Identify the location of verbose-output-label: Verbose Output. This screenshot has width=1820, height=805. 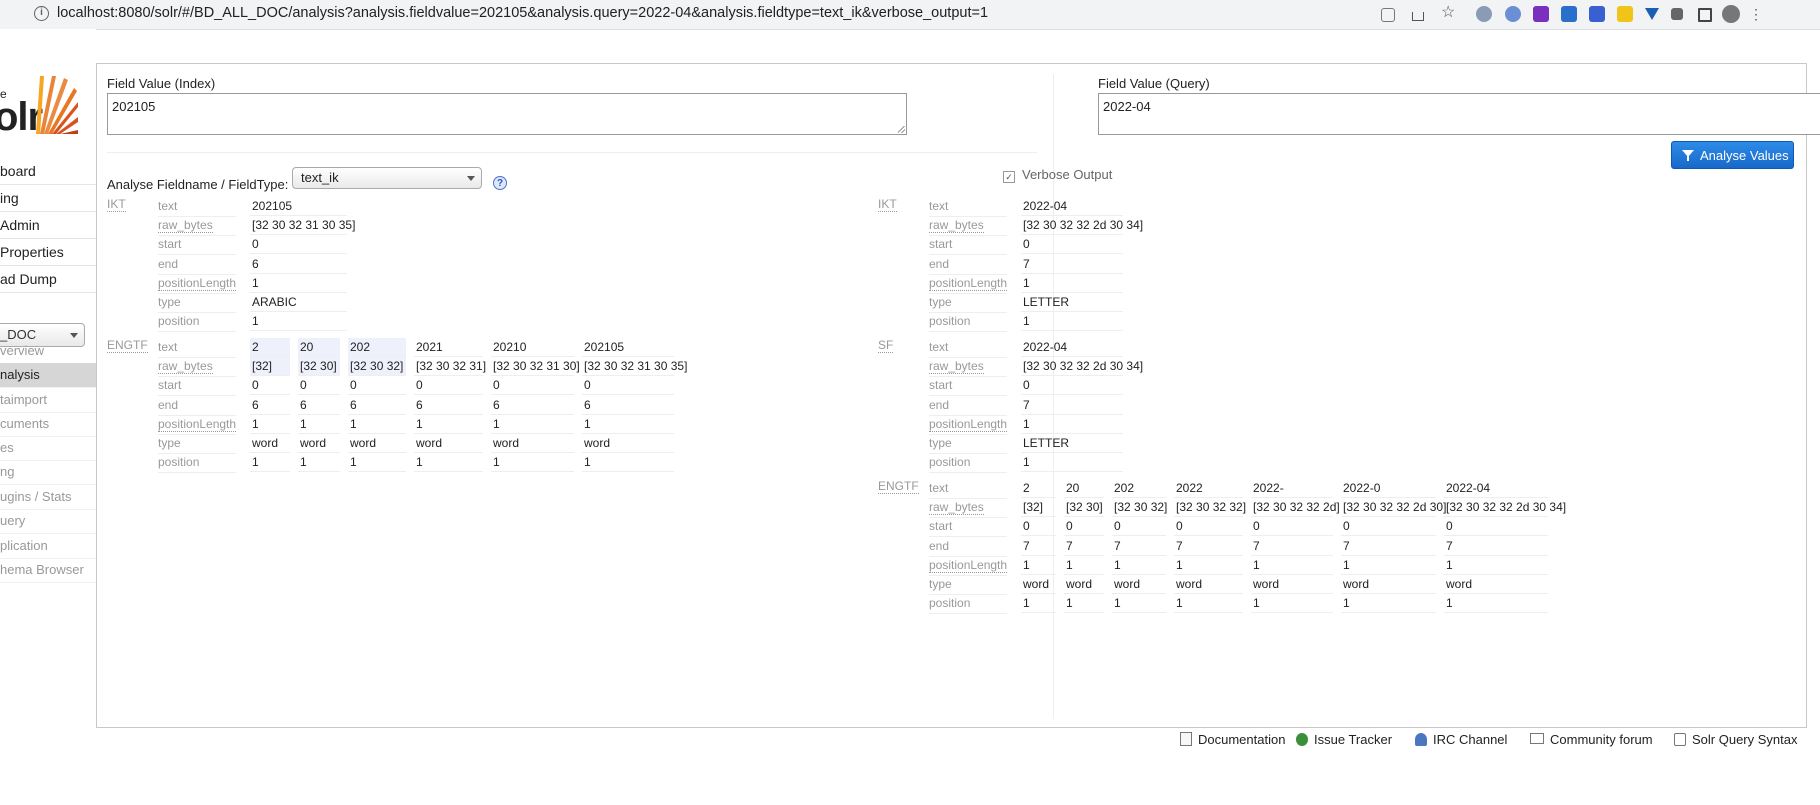
(1067, 174).